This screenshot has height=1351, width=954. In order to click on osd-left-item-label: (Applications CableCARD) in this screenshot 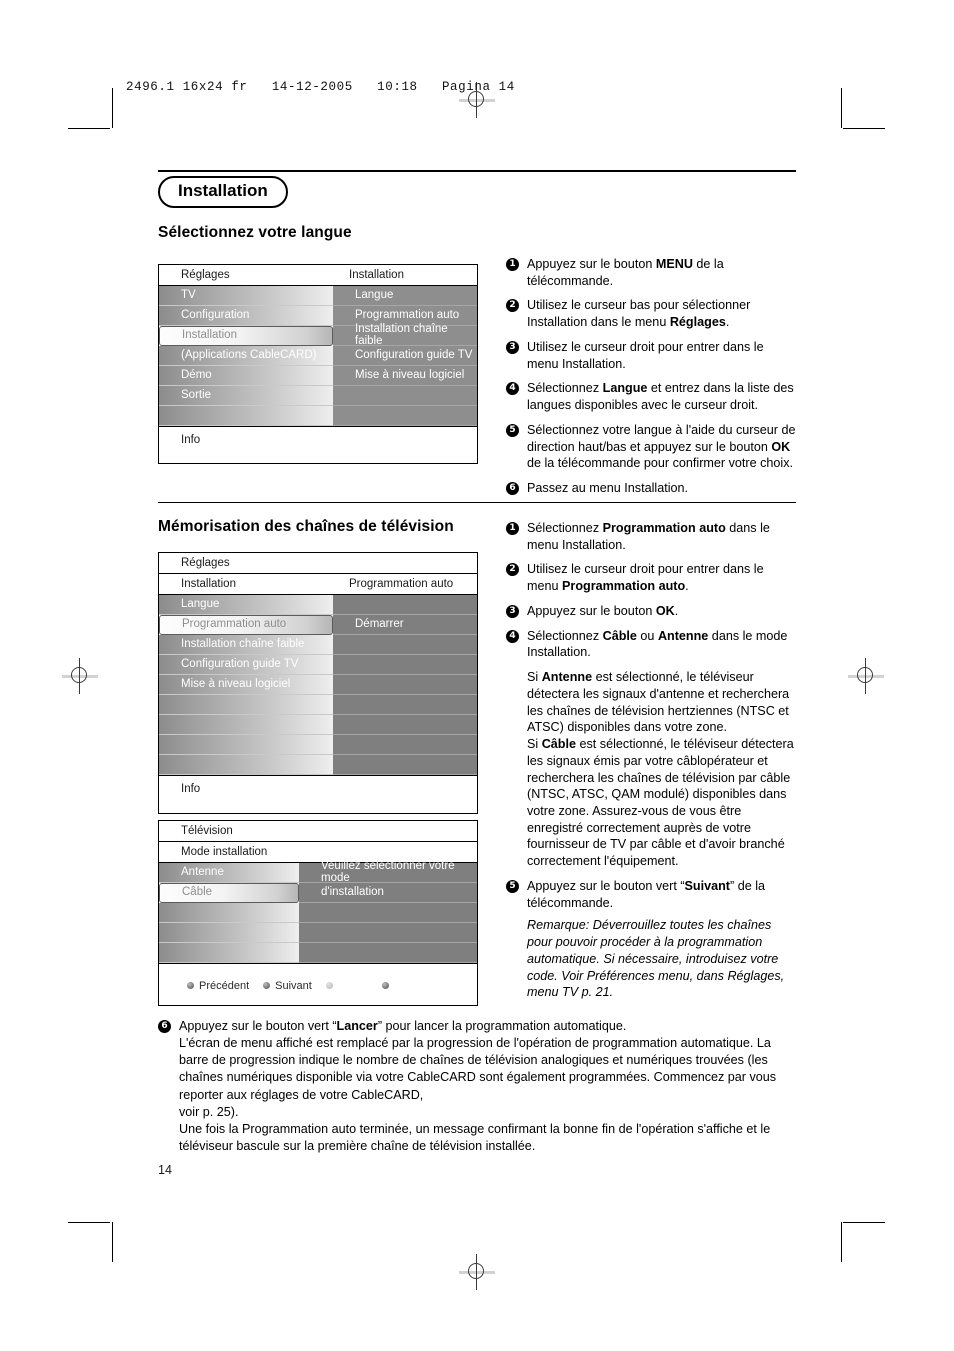, I will do `click(249, 354)`.